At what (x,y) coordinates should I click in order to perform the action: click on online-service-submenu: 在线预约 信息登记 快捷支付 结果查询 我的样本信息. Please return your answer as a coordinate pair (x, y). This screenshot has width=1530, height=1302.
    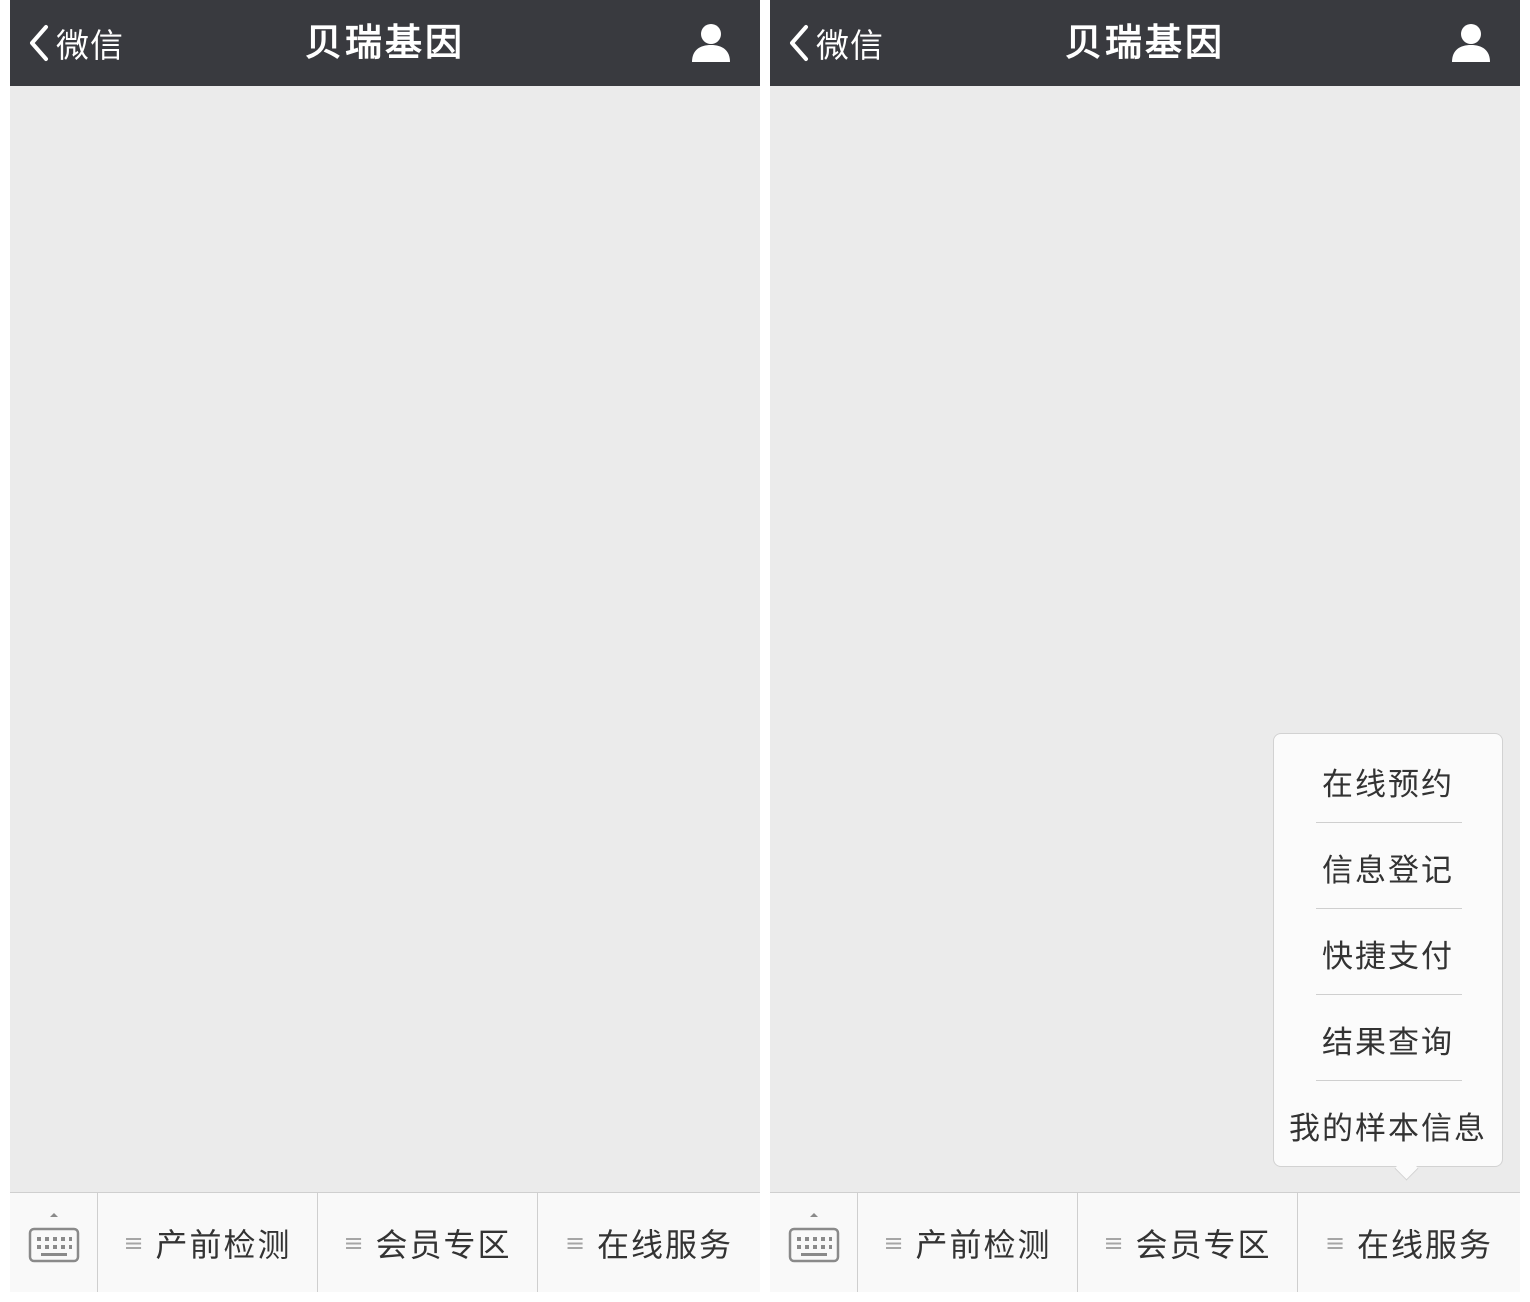
    Looking at the image, I should click on (1388, 950).